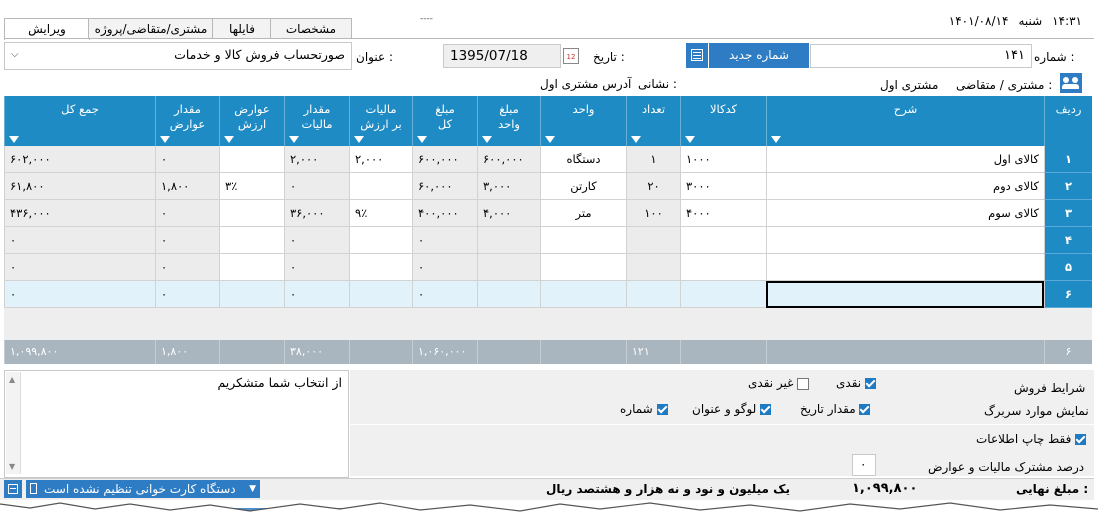 Image resolution: width=1098 pixels, height=531 pixels. I want to click on item-code-cell: ۳۰۰۰, so click(723, 186).